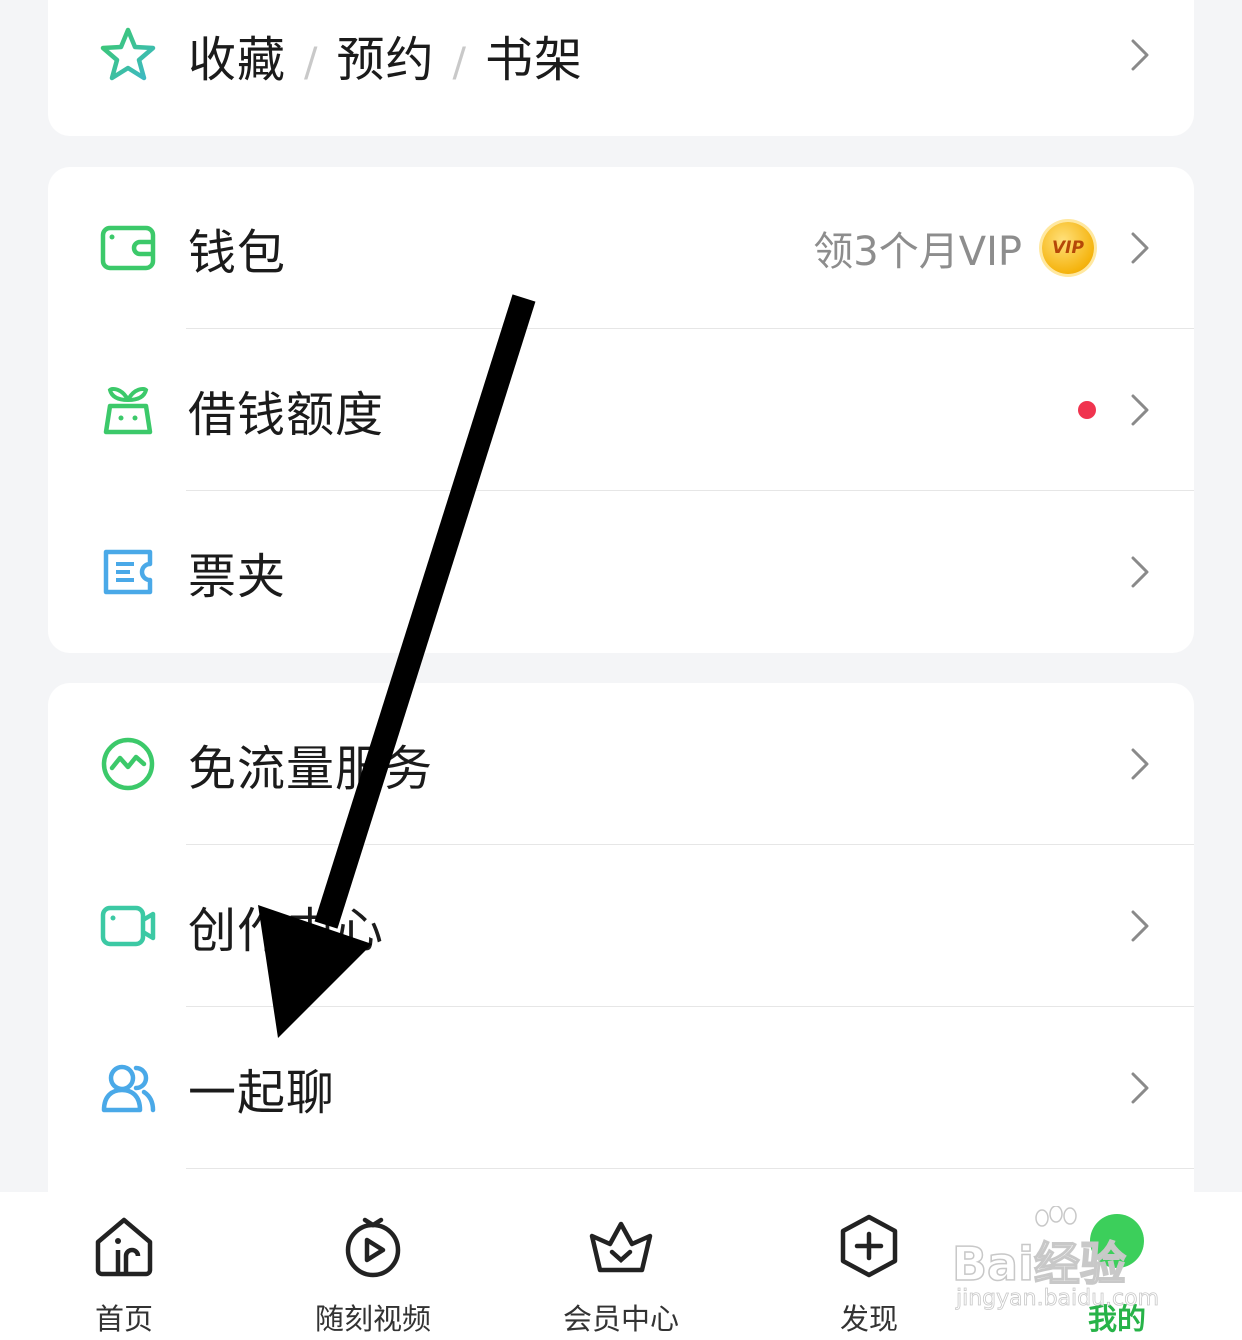 This screenshot has height=1340, width=1242. Describe the element at coordinates (621, 1088) in the screenshot. I see `chat-row: 一起聊` at that location.